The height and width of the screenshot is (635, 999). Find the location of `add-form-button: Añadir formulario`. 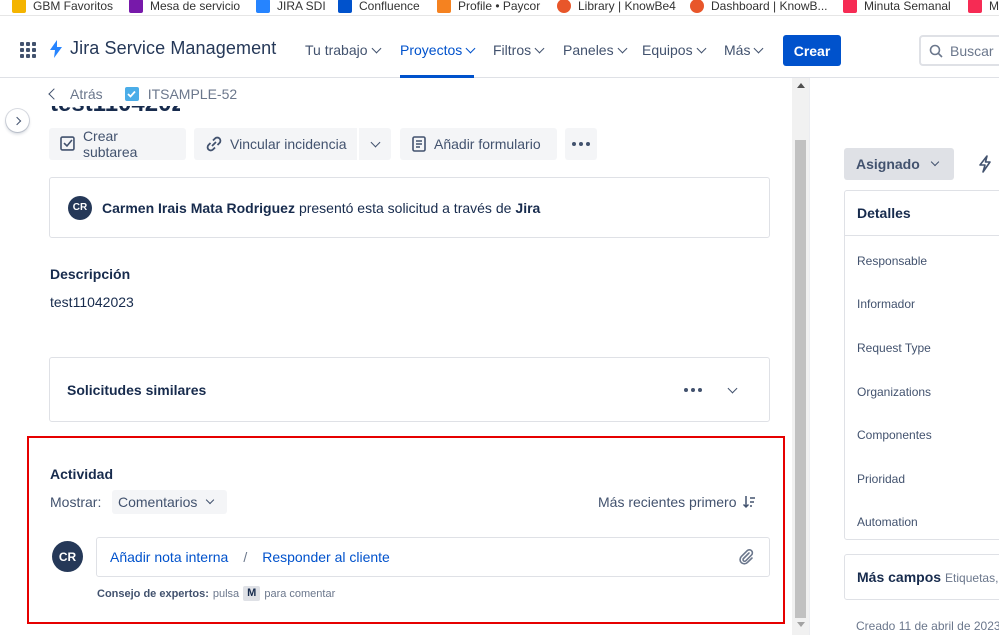

add-form-button: Añadir formulario is located at coordinates (478, 144).